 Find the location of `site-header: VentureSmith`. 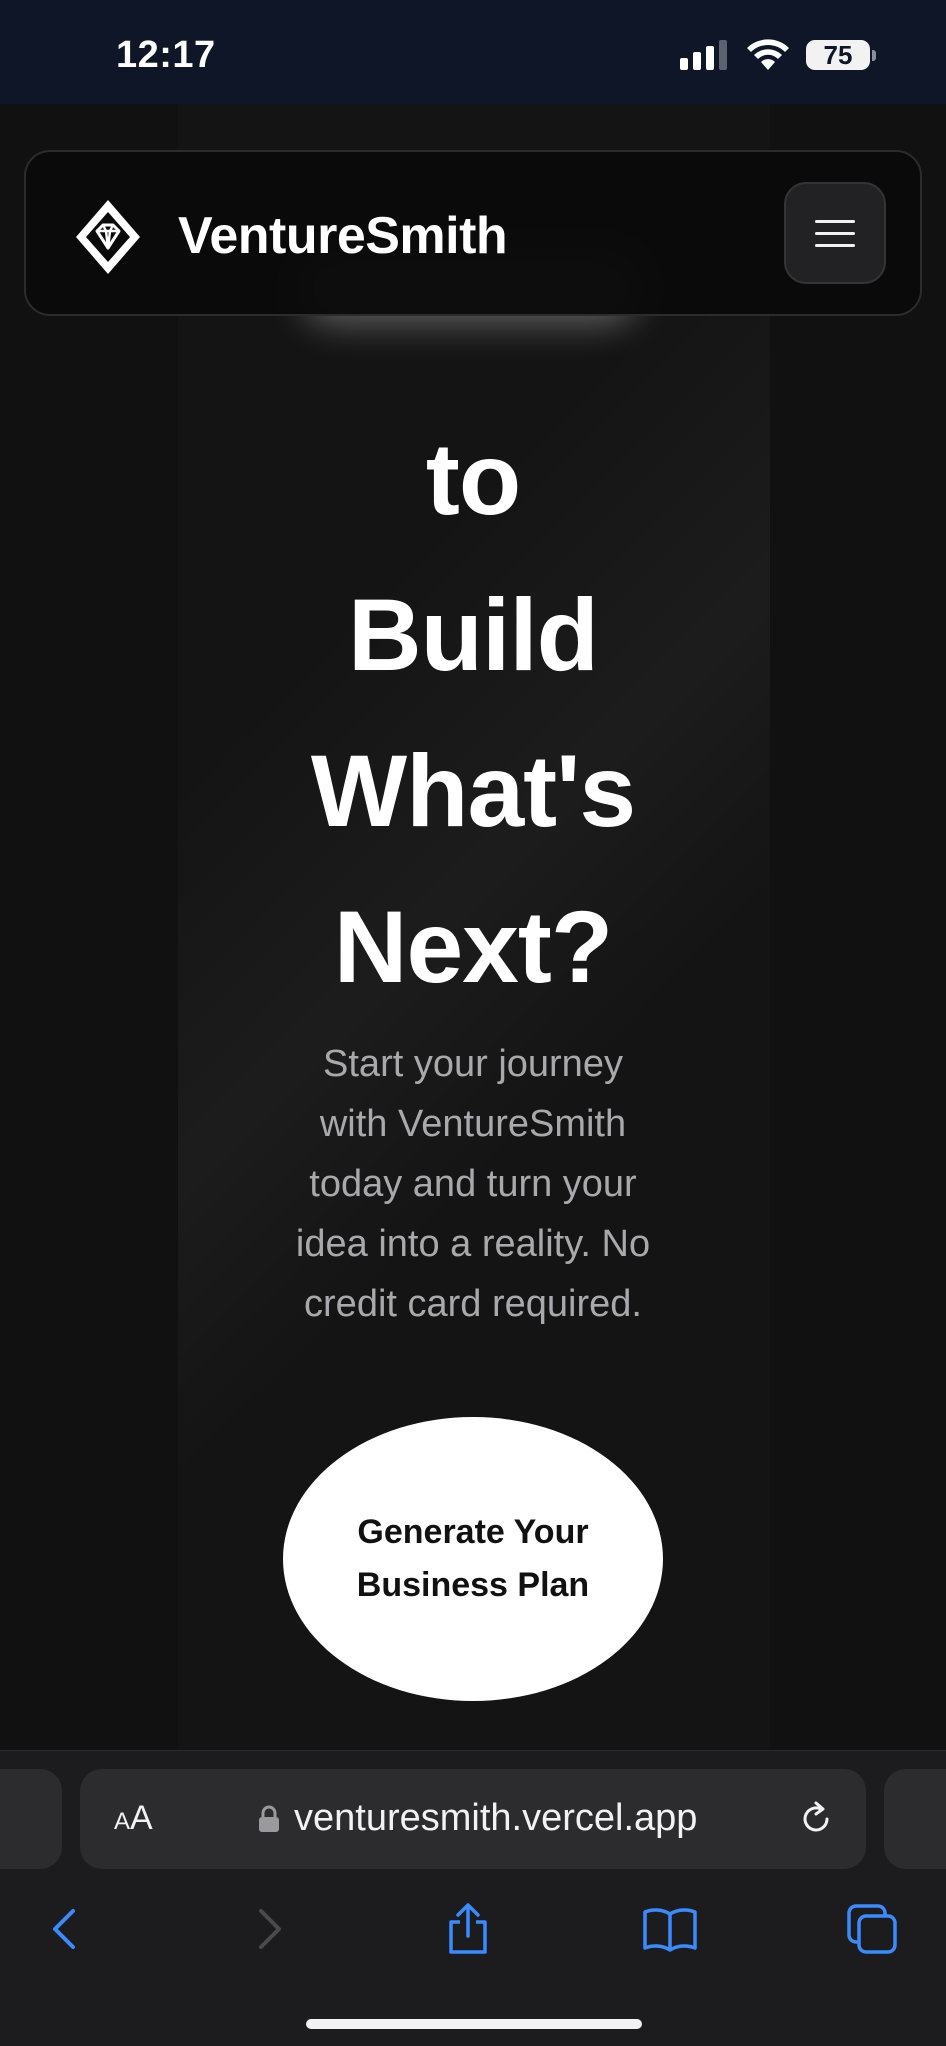

site-header: VentureSmith is located at coordinates (473, 233).